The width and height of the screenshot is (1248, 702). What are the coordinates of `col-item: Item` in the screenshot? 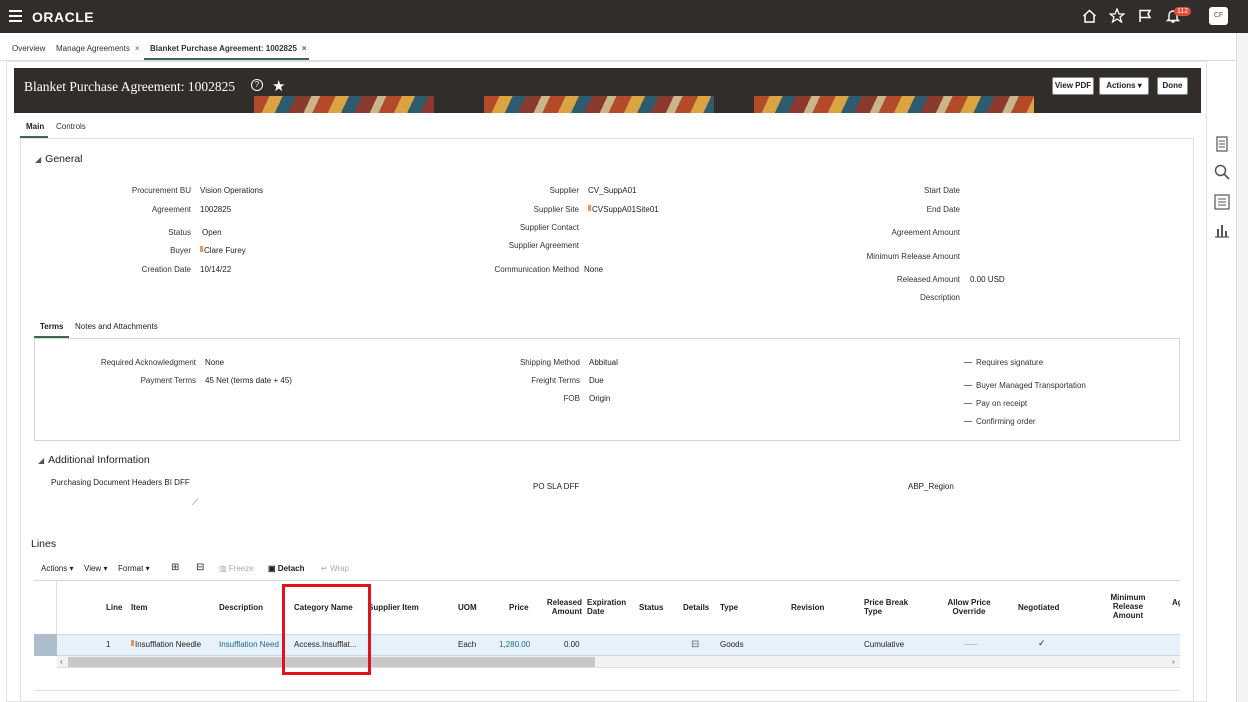 It's located at (139, 607).